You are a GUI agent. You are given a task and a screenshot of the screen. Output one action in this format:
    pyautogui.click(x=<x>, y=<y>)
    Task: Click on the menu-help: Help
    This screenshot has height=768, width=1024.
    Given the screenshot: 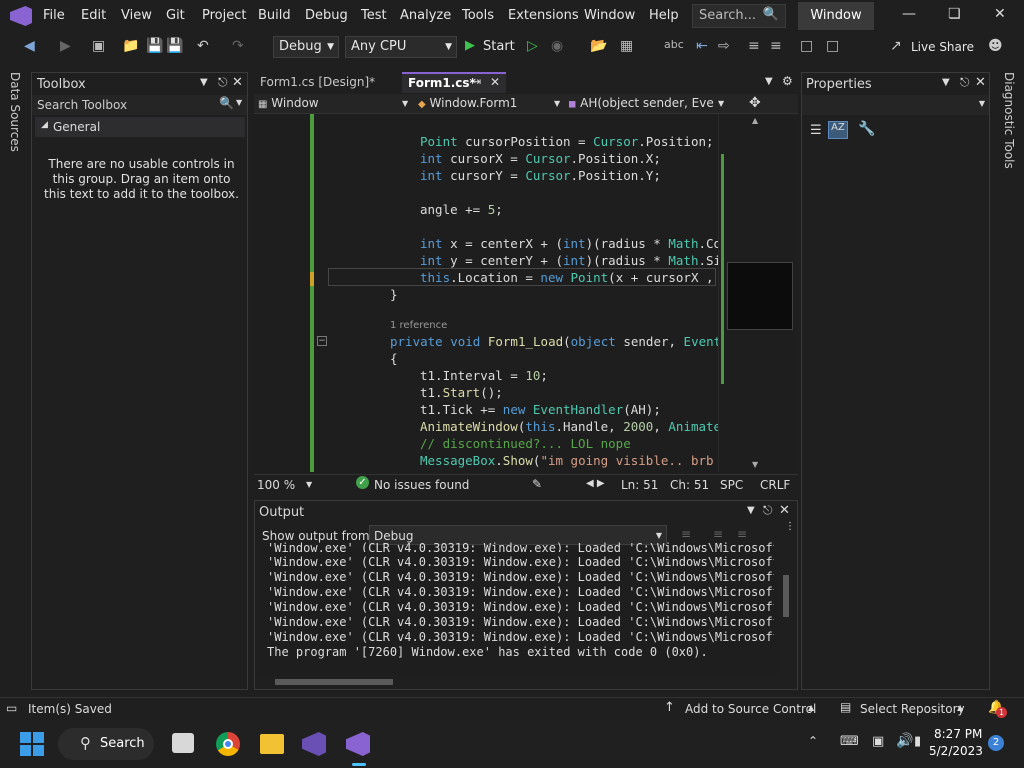 What is the action you would take?
    pyautogui.click(x=664, y=15)
    